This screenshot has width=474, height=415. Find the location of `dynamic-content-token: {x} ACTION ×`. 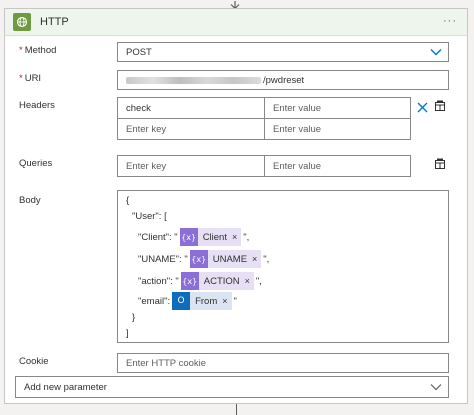

dynamic-content-token: {x} ACTION × is located at coordinates (217, 281).